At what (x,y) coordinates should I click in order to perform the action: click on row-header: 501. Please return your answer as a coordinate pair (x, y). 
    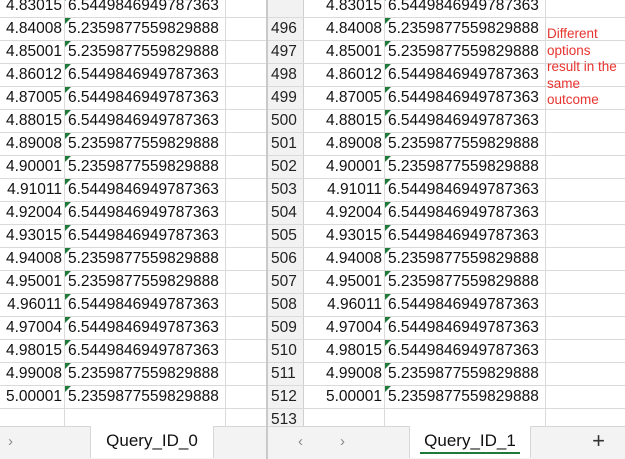
    Looking at the image, I should click on (286, 144).